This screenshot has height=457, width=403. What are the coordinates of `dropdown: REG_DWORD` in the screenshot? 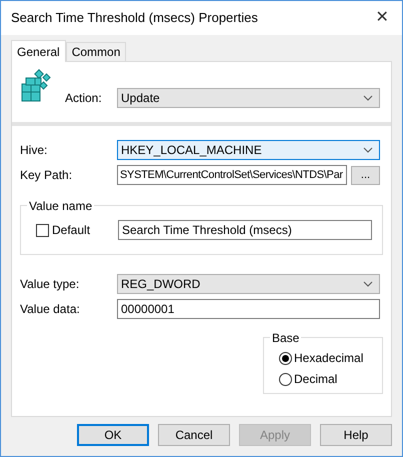 It's located at (248, 284).